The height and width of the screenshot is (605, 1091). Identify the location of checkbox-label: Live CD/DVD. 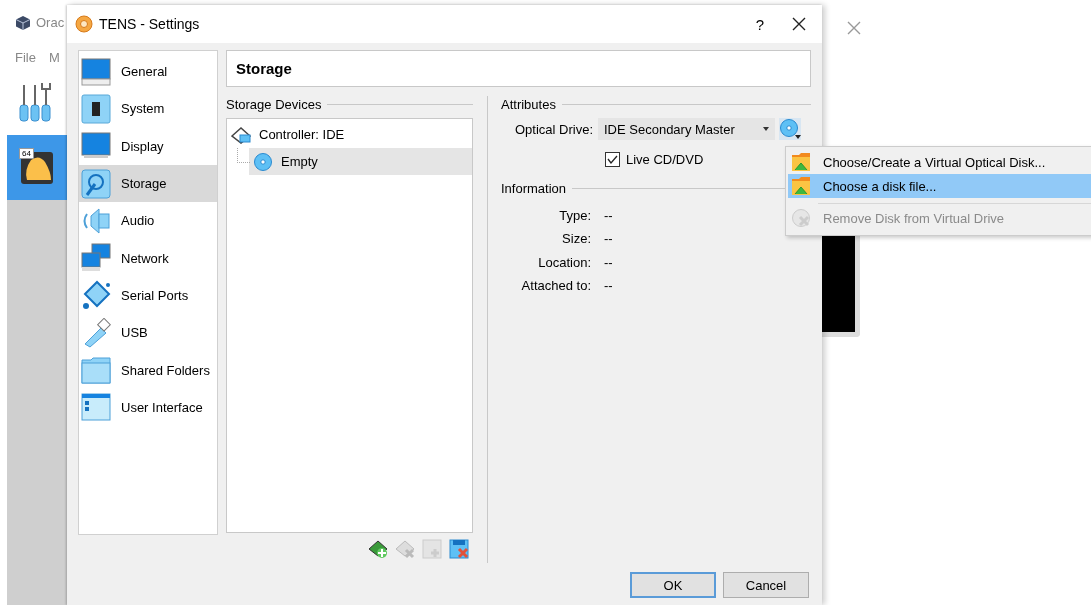
(665, 159).